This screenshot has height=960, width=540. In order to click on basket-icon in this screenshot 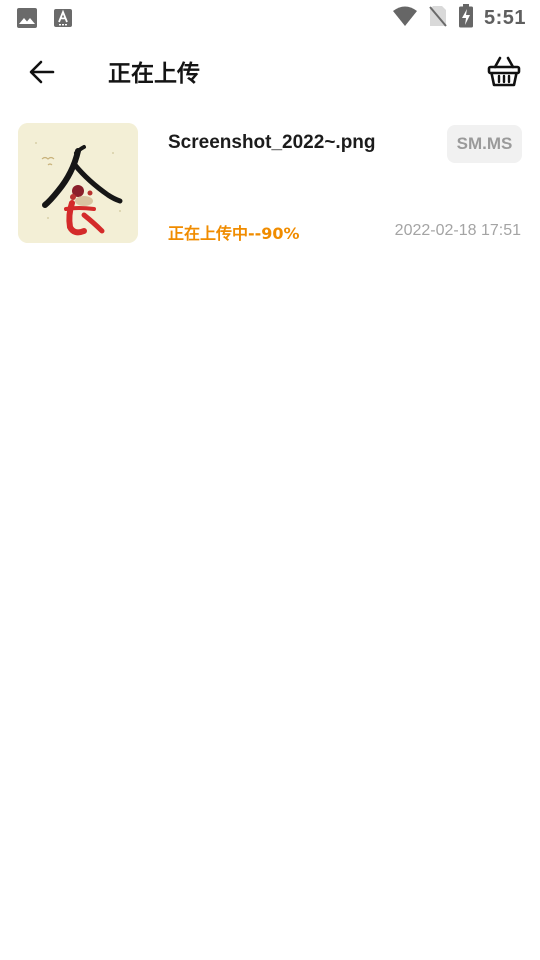, I will do `click(504, 74)`.